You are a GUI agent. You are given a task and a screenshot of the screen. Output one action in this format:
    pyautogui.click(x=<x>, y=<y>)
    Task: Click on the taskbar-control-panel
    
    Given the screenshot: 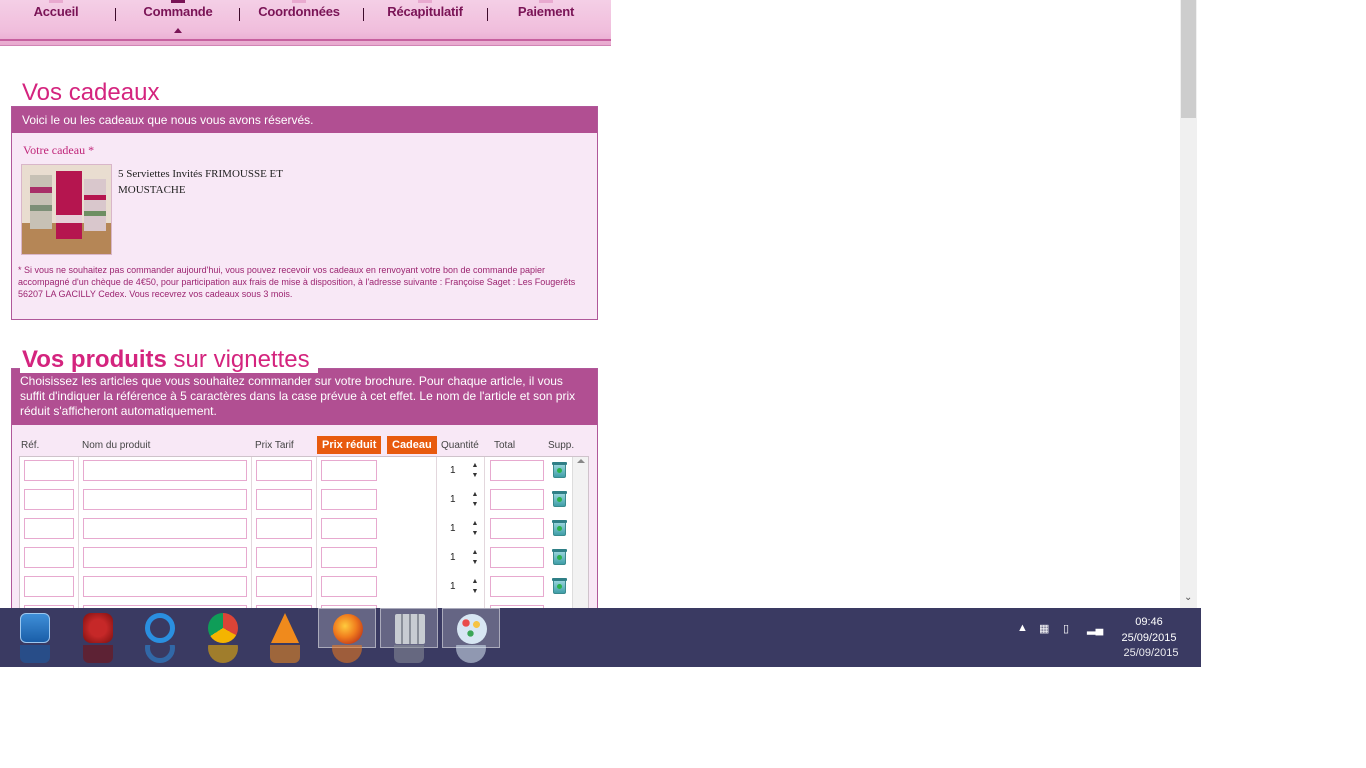 What is the action you would take?
    pyautogui.click(x=35, y=628)
    